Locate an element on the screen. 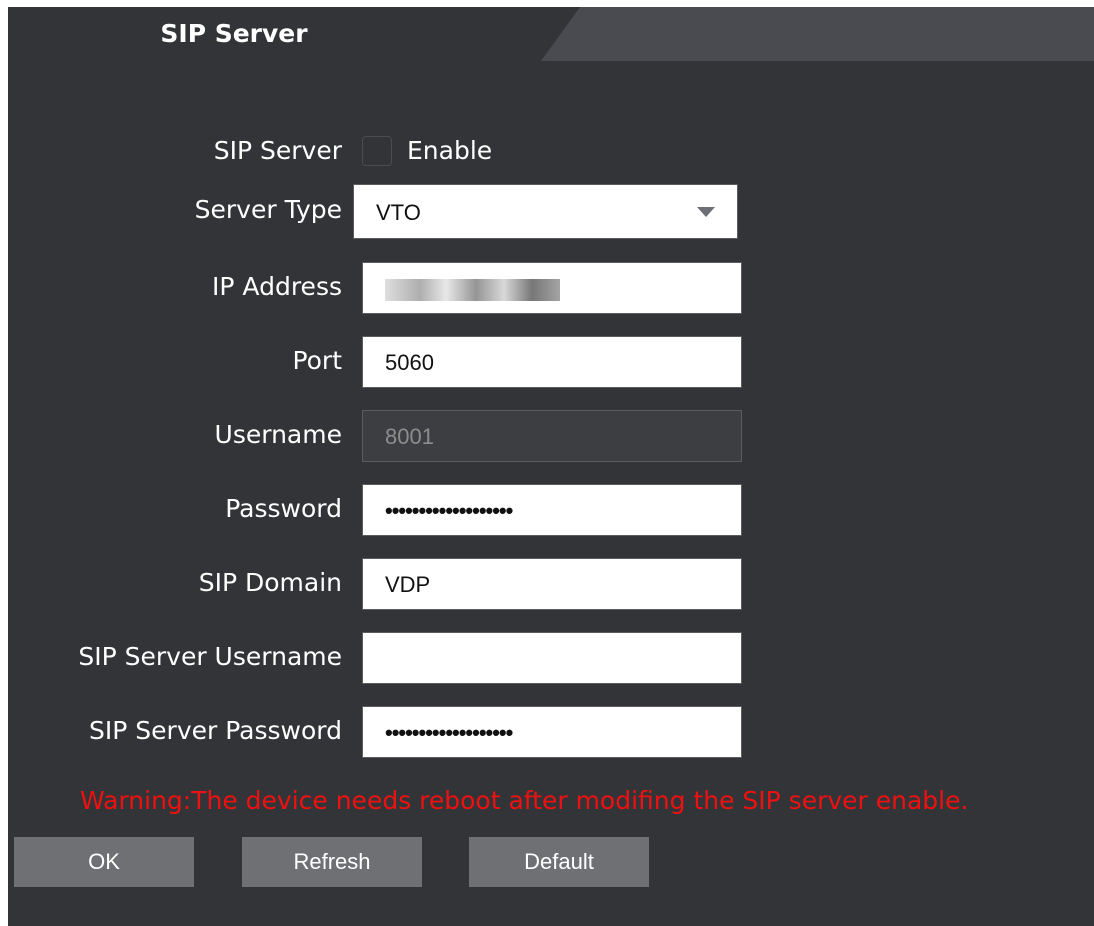 The width and height of the screenshot is (1094, 926). ip-address-obscured-value is located at coordinates (472, 290).